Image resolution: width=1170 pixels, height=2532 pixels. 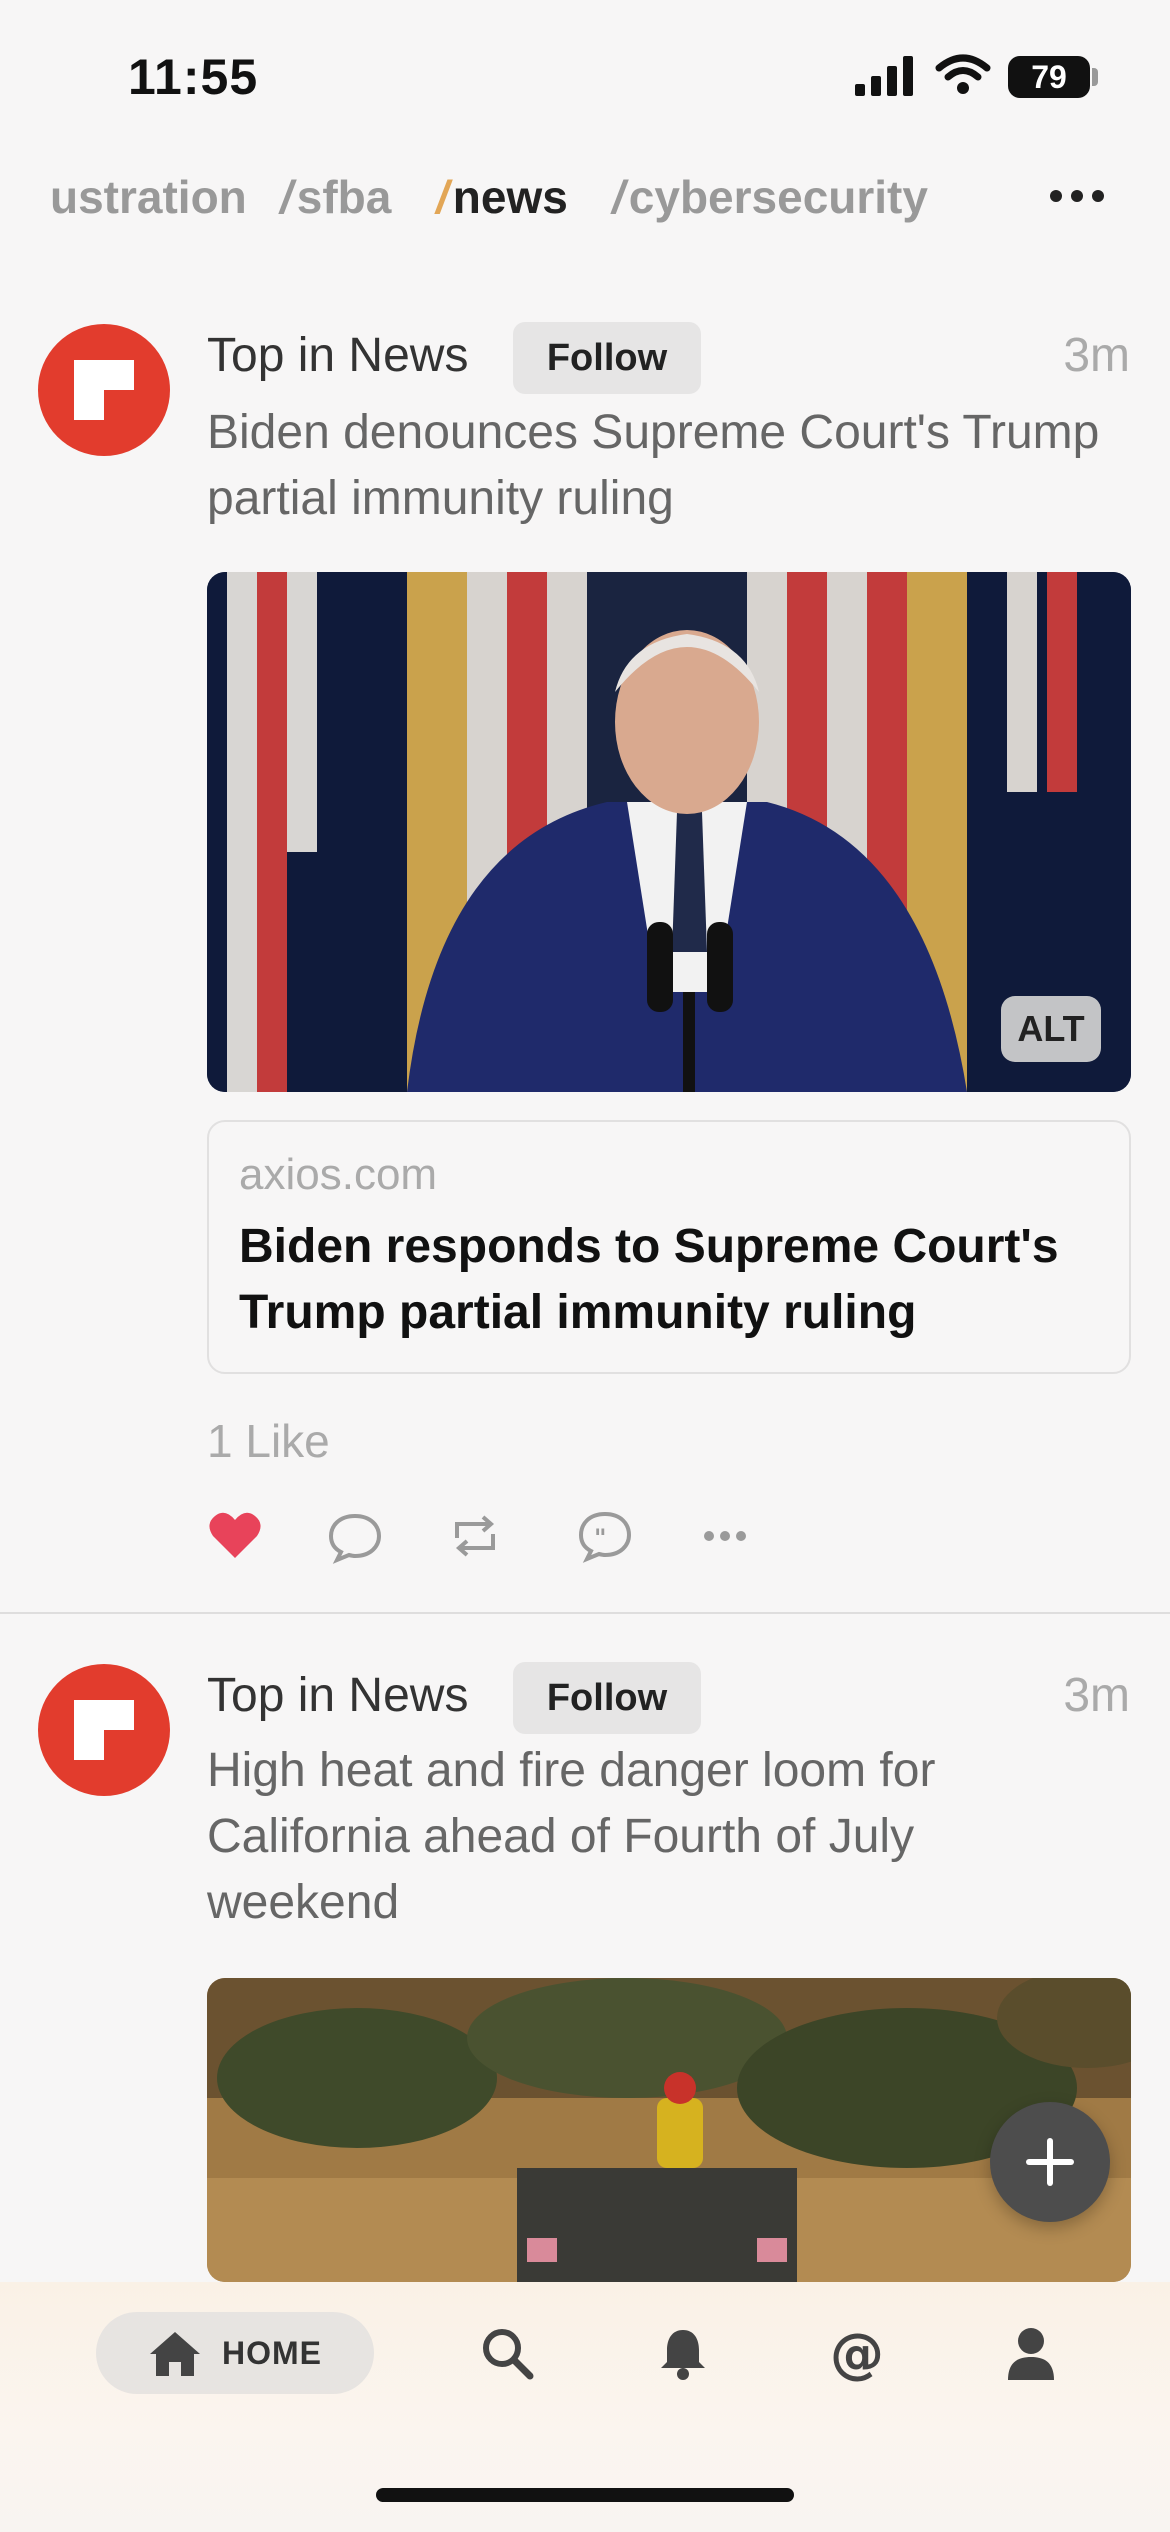 I want to click on link-domain: axios.com, so click(x=338, y=1174).